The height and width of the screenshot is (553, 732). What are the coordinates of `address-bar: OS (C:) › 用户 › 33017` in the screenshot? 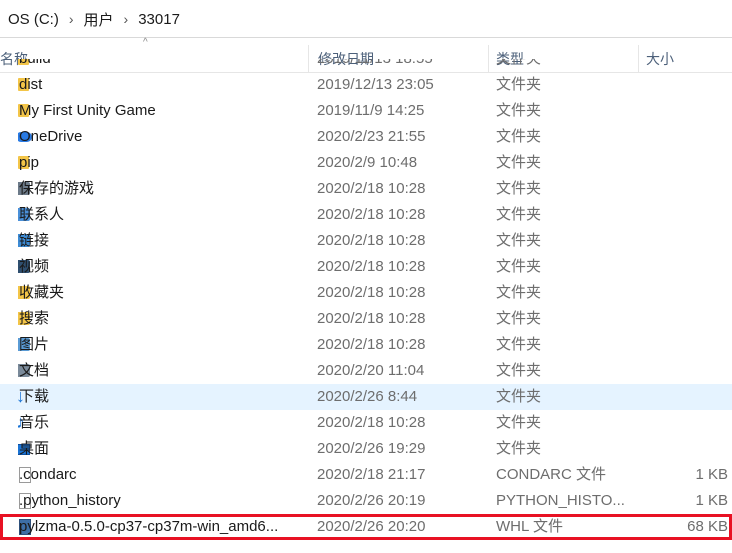 It's located at (366, 19).